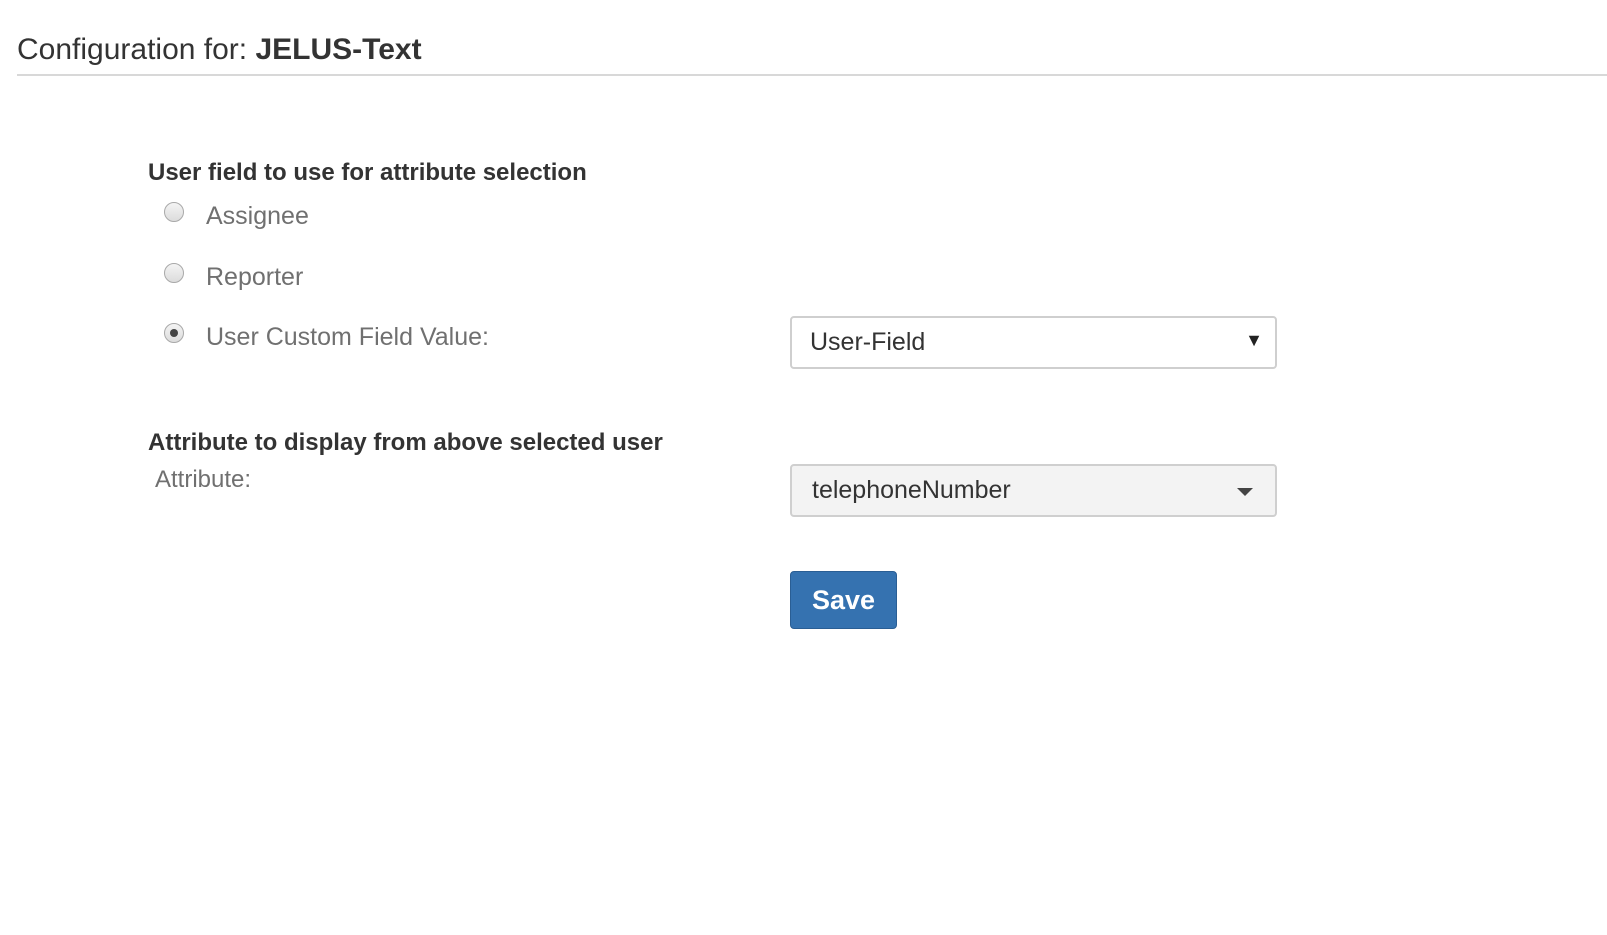 Image resolution: width=1607 pixels, height=935 pixels. Describe the element at coordinates (254, 277) in the screenshot. I see `reporter-label: Reporter` at that location.